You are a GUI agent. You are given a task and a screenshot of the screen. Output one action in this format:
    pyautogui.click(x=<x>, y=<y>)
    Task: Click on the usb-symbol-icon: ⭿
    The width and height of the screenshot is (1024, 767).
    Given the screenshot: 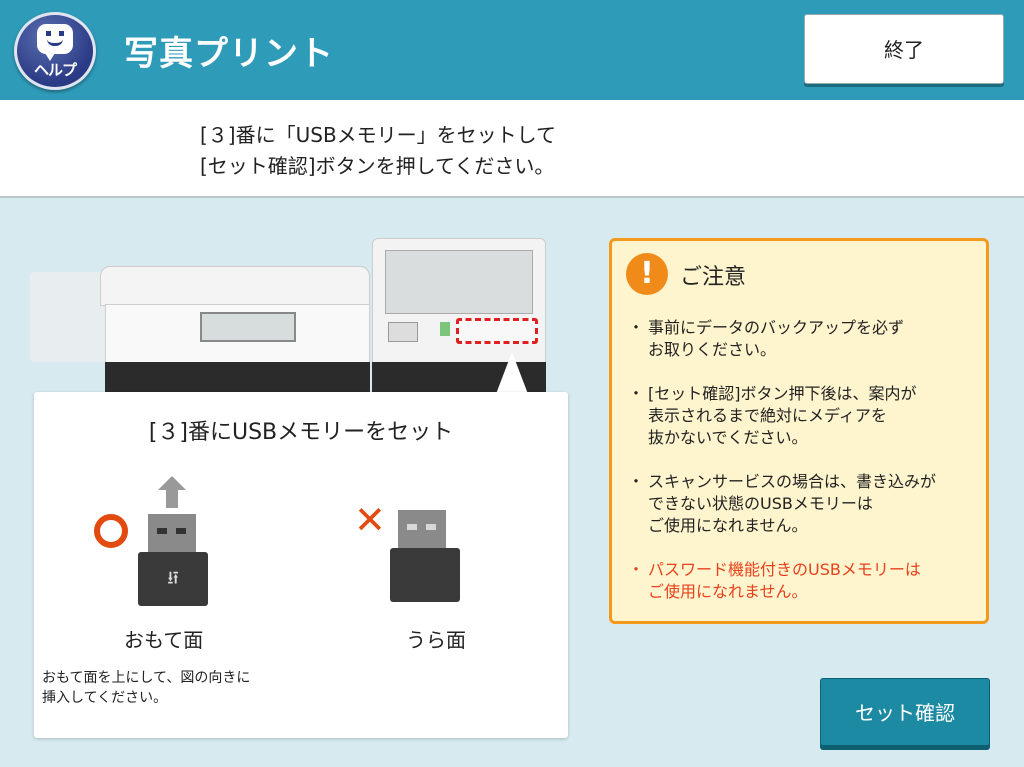 What is the action you would take?
    pyautogui.click(x=173, y=578)
    